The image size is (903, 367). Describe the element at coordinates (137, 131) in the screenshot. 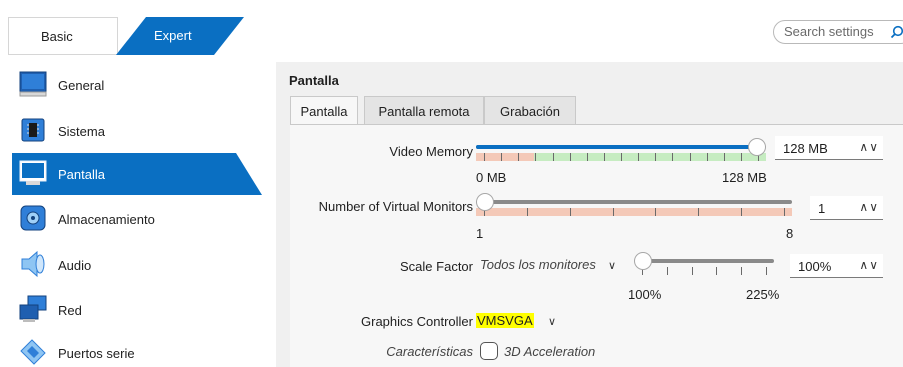

I see `sidebar-item-sistema: Sistema` at that location.